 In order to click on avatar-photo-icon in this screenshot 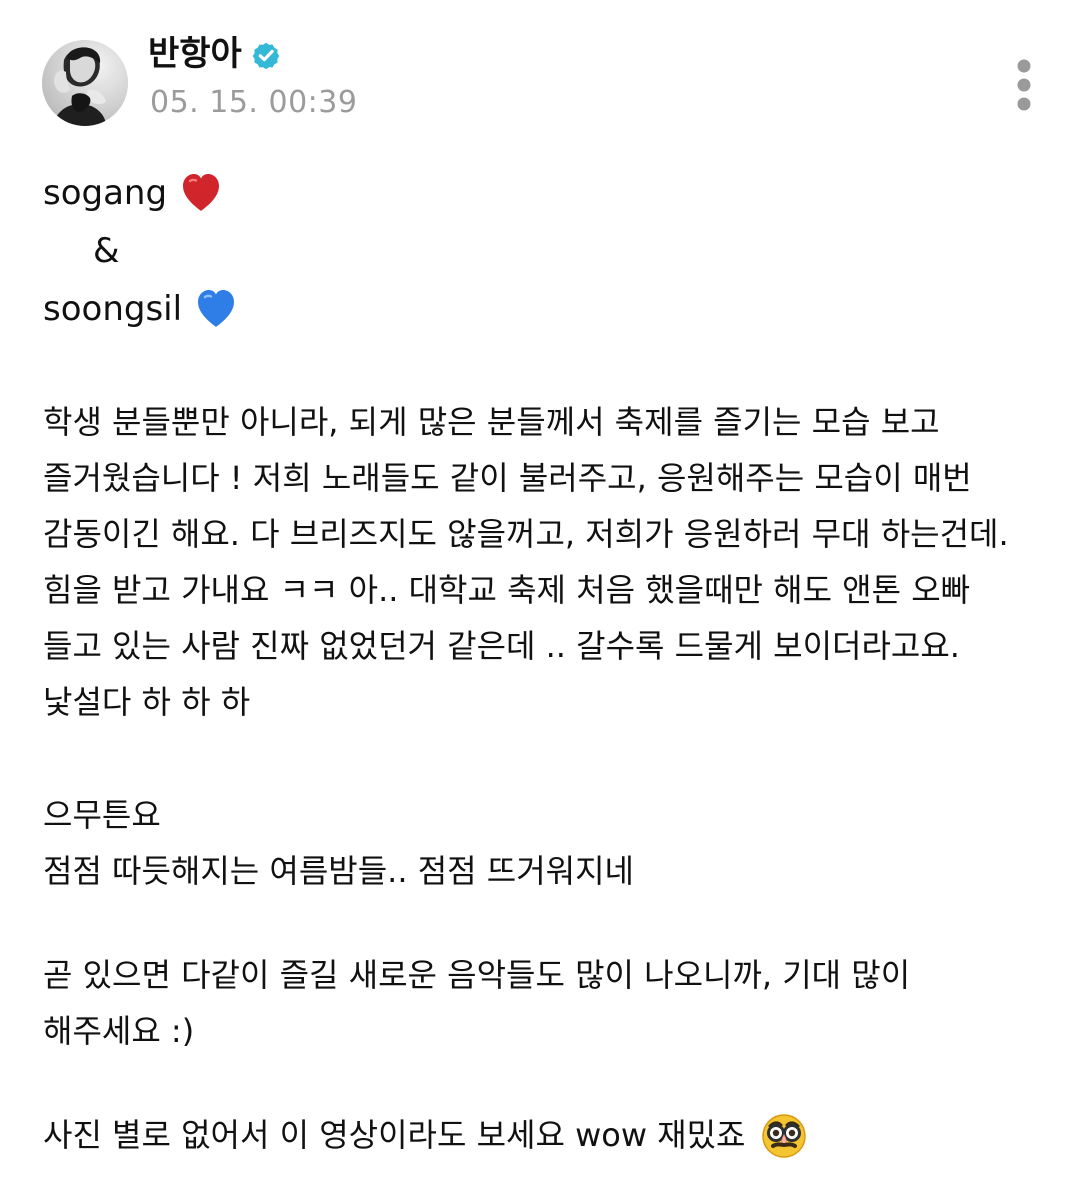, I will do `click(85, 83)`.